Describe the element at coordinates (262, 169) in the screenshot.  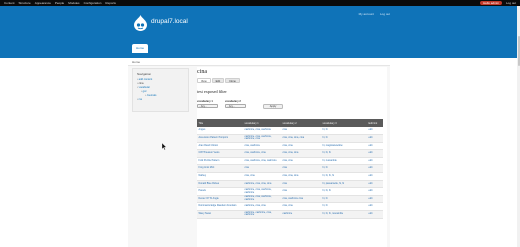
I see `vocabulary-1-cell: cina` at that location.